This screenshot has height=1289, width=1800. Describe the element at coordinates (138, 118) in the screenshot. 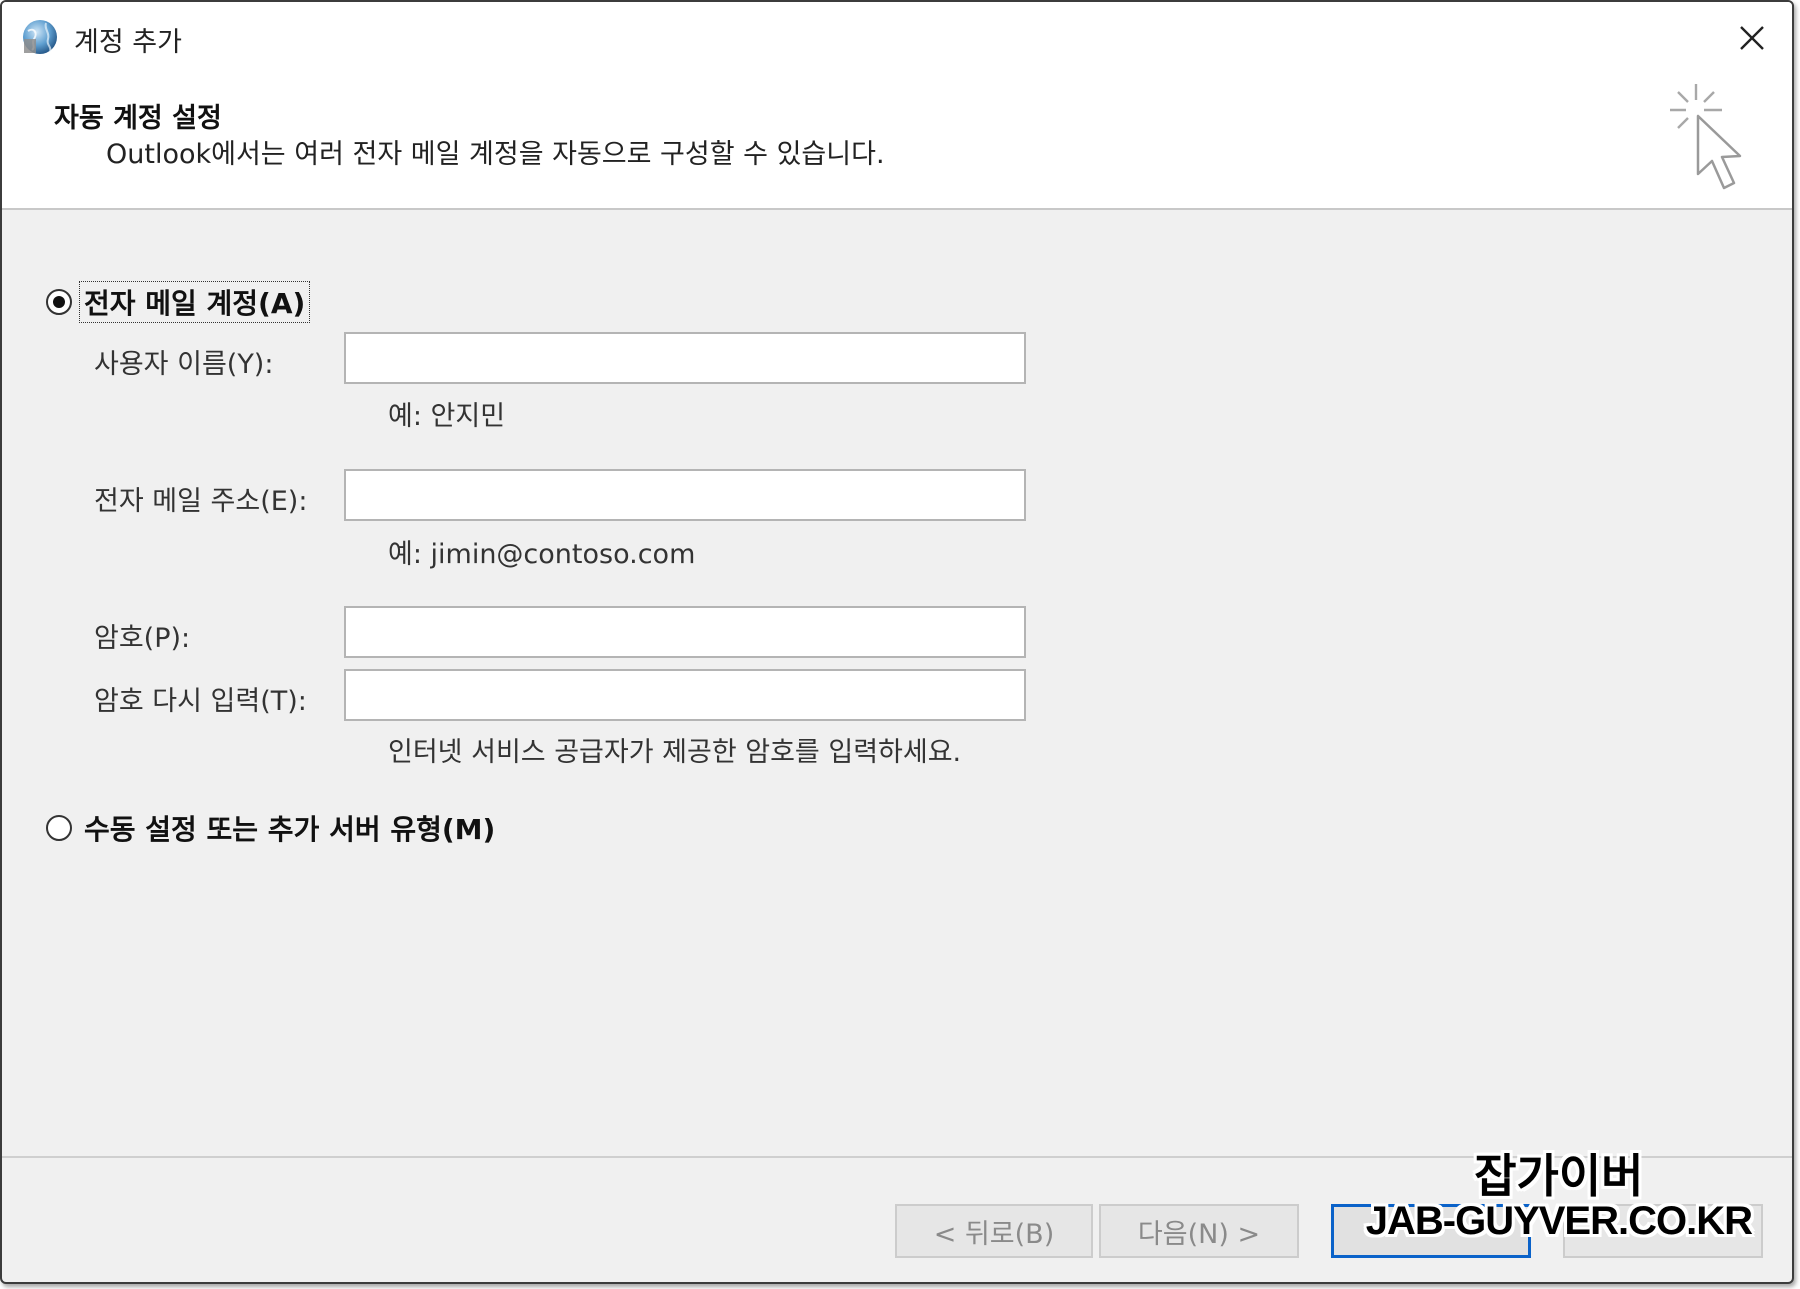

I see `header-title: 자동 계정 설정` at that location.